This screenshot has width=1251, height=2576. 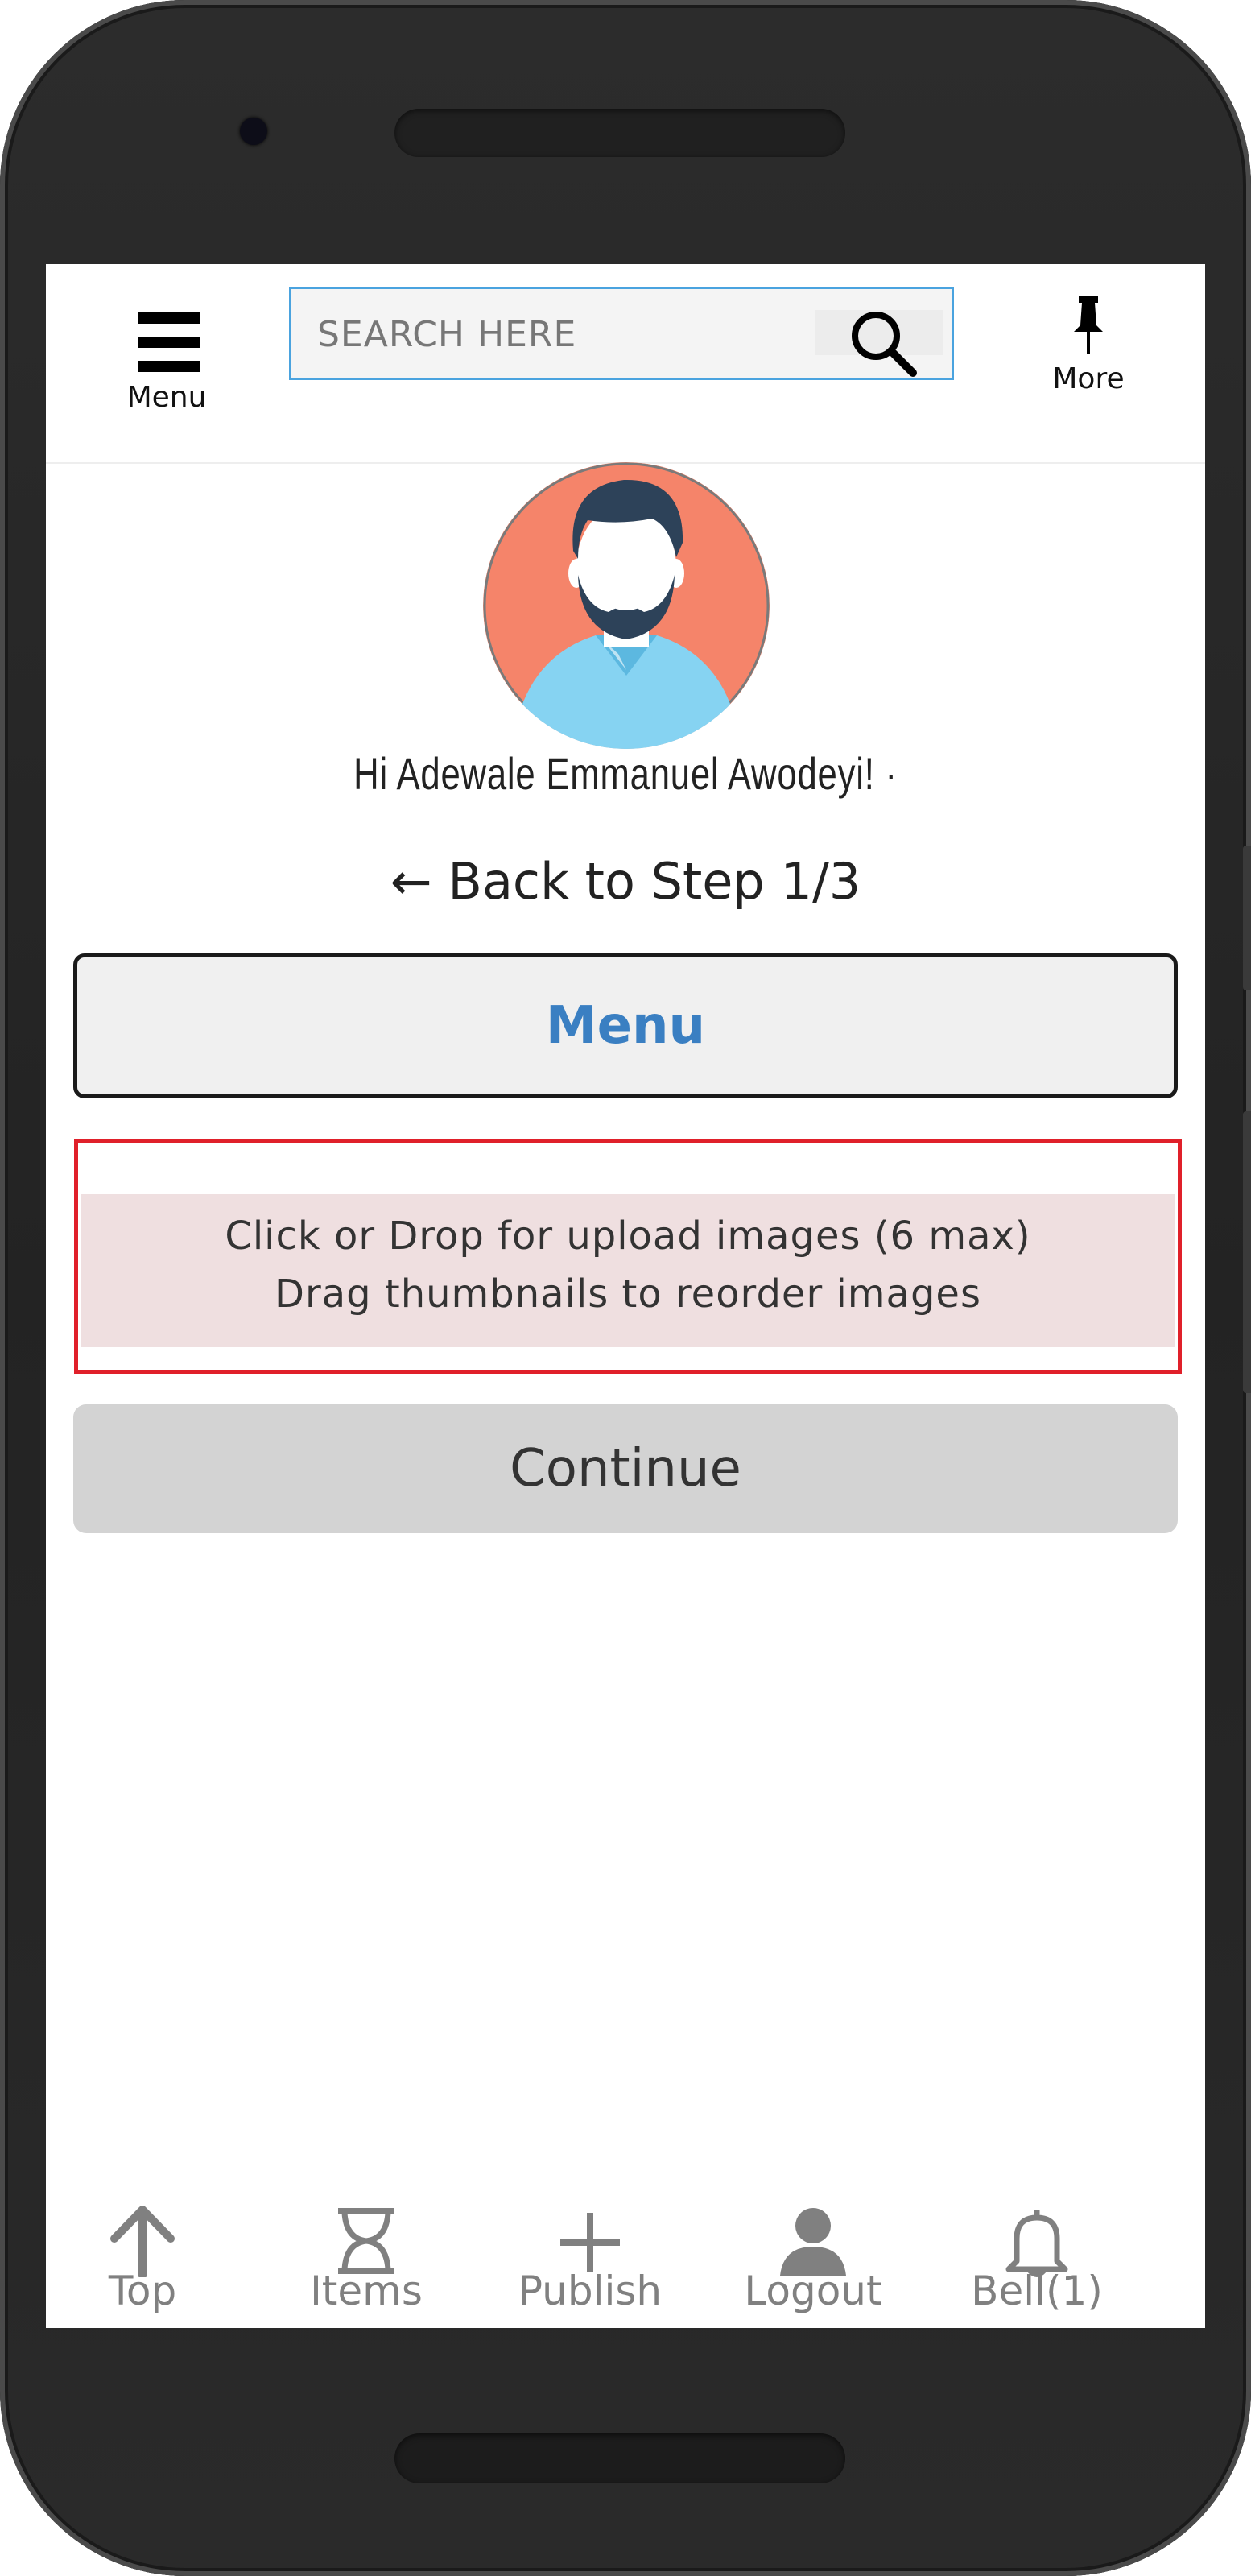 I want to click on volume-button, so click(x=1247, y=918).